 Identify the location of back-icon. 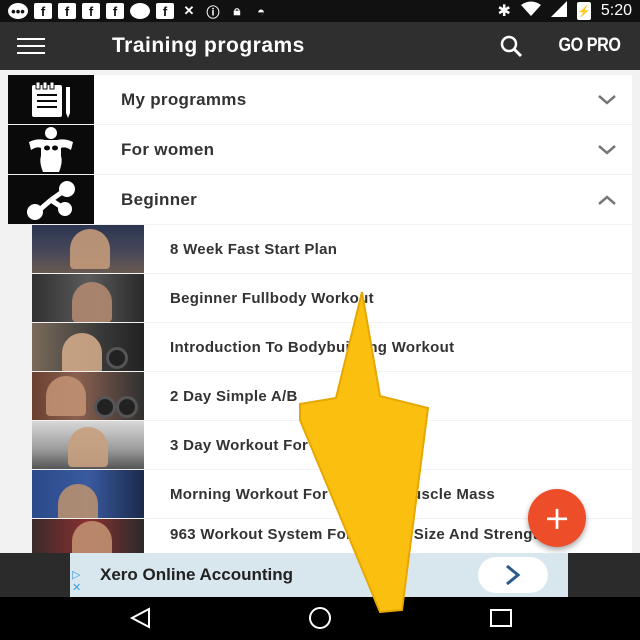
(141, 618).